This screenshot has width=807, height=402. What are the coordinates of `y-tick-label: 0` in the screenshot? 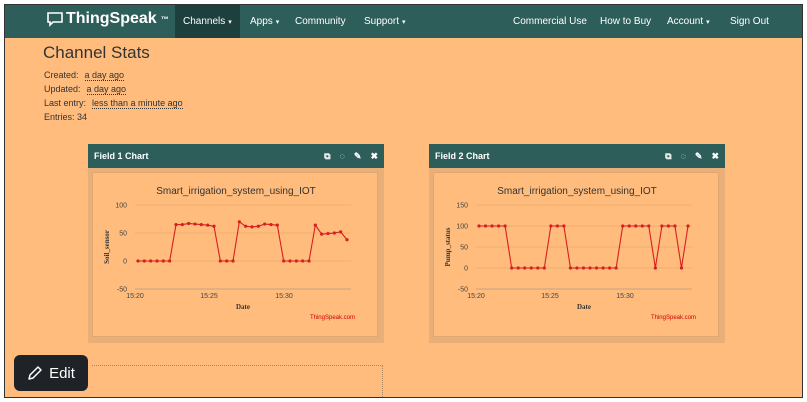 It's located at (466, 269).